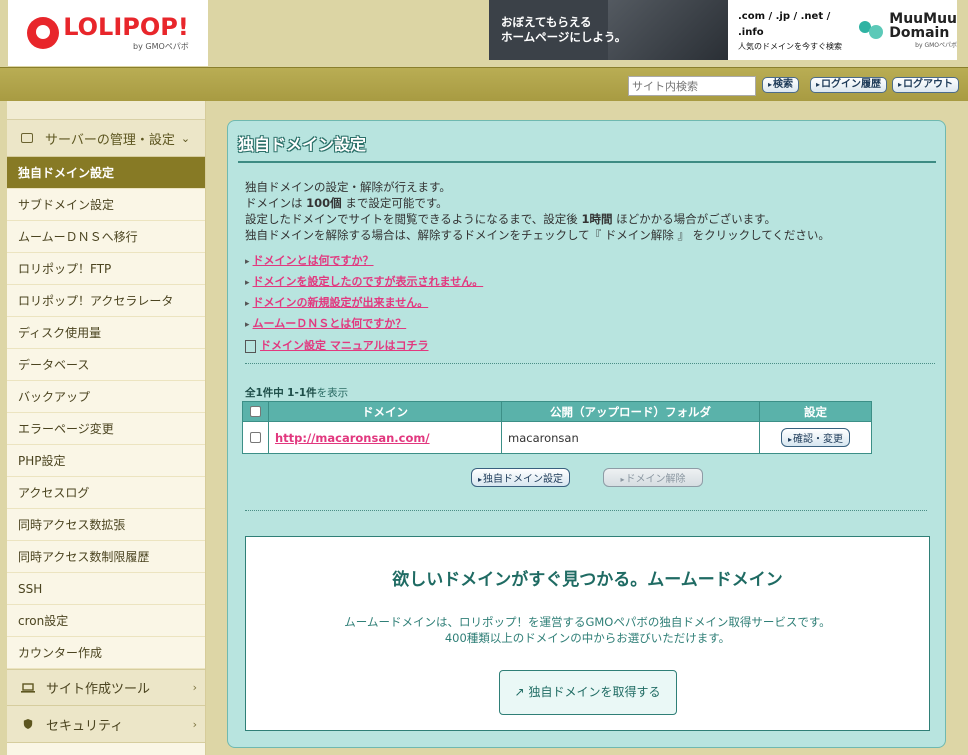 This screenshot has height=755, width=968. I want to click on table-row: http://macaronsan.com/ macaronsan 確認・変更, so click(557, 437).